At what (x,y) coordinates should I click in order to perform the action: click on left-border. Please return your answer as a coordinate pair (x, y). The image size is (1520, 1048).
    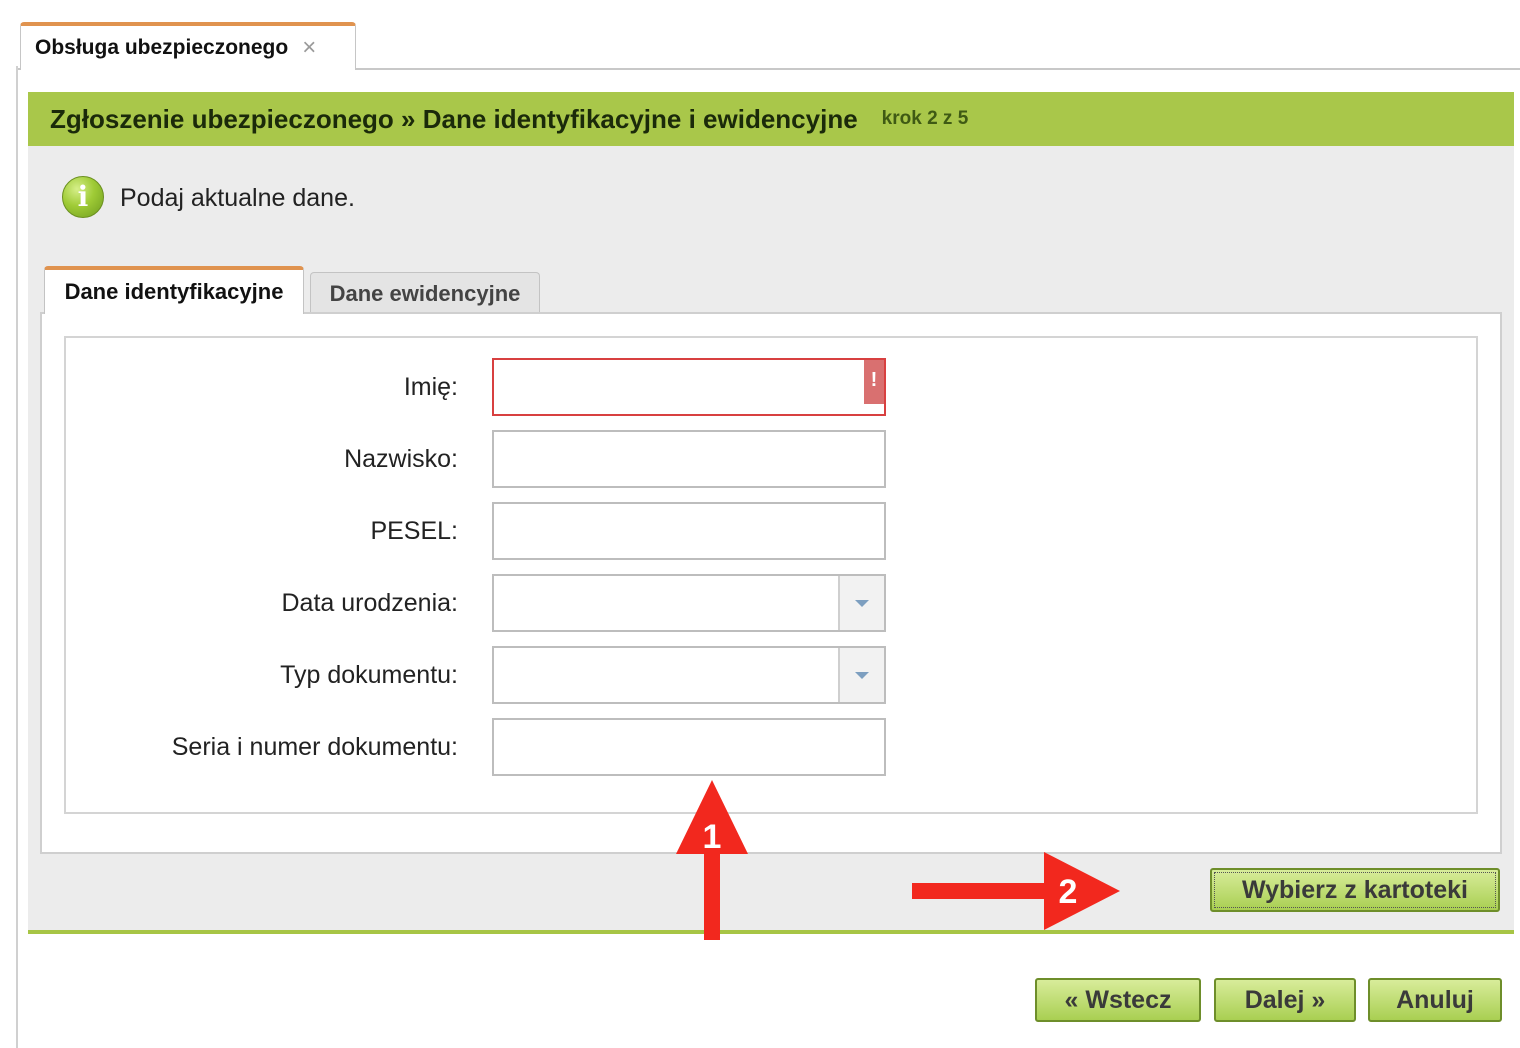
    Looking at the image, I should click on (17, 557).